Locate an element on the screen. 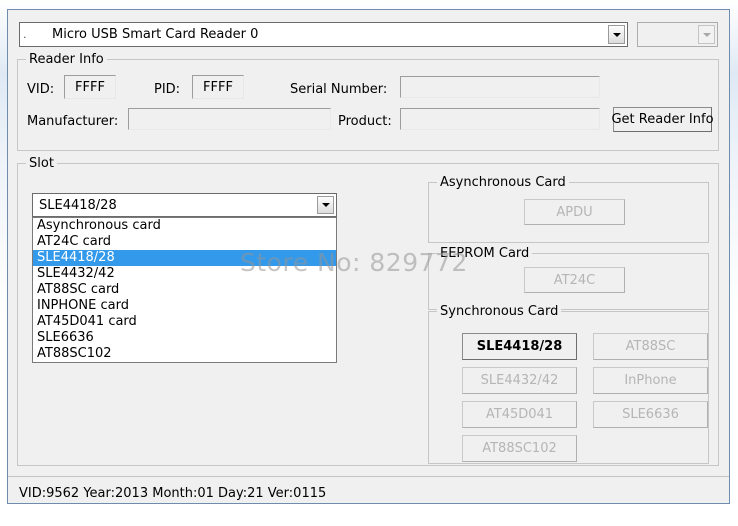 This screenshot has width=738, height=526. inphone-button-label: InPhone is located at coordinates (650, 380).